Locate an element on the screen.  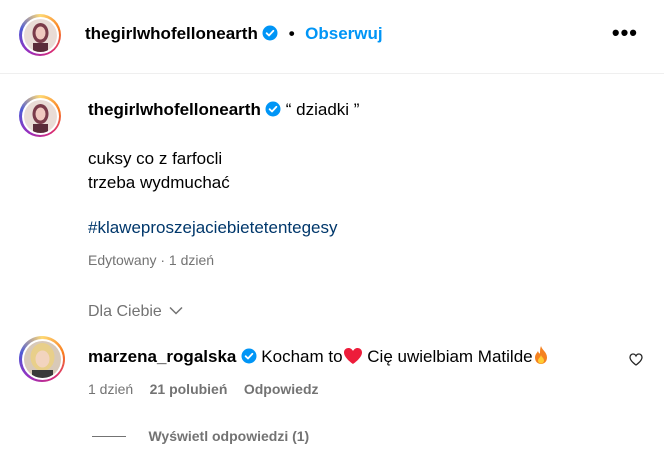
commenter-avatar is located at coordinates (42, 359).